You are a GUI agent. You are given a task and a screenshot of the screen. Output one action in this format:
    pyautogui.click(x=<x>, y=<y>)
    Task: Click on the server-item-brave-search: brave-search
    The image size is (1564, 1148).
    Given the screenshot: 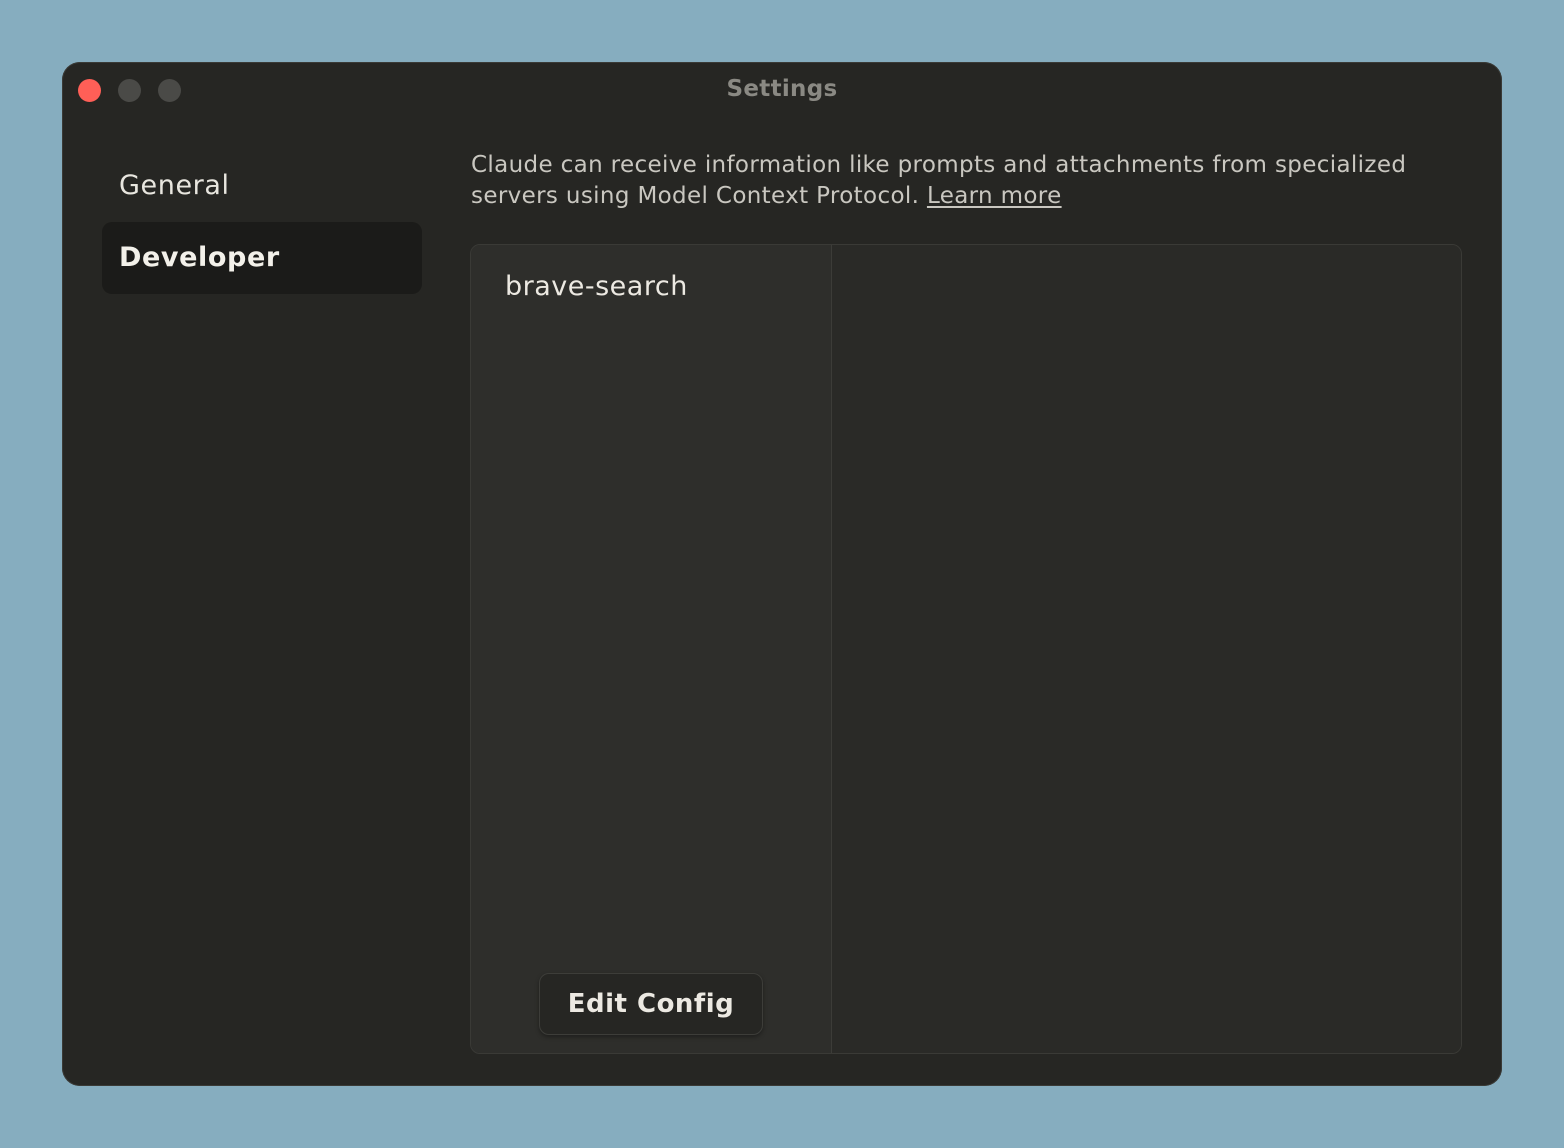 What is the action you would take?
    pyautogui.click(x=596, y=286)
    